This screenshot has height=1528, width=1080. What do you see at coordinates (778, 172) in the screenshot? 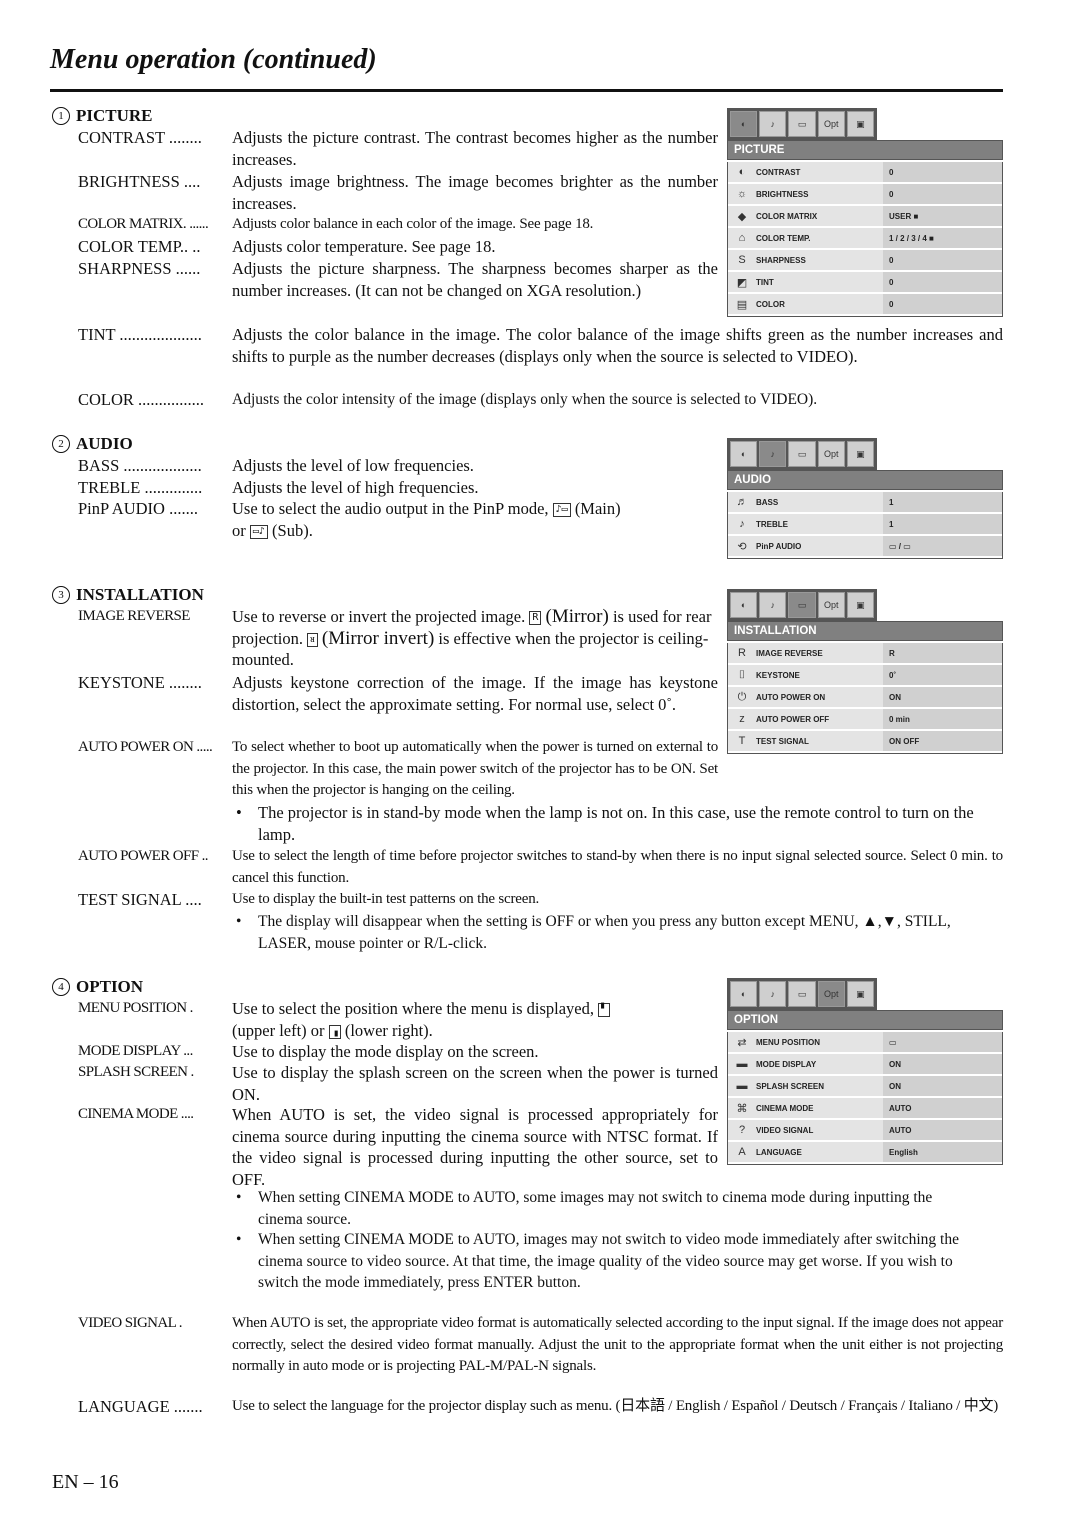
I see `osd-row-label: CONTRAST` at bounding box center [778, 172].